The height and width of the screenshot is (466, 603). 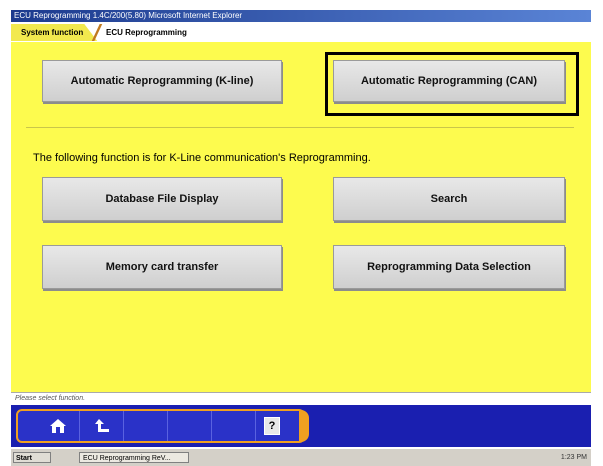 I want to click on help-button: ?, so click(x=272, y=426).